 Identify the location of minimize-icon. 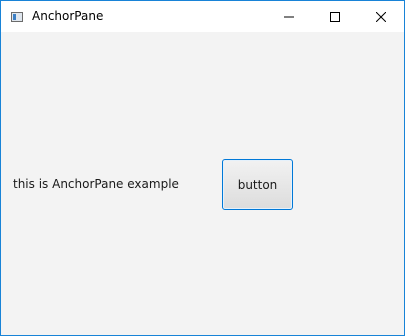
(289, 16).